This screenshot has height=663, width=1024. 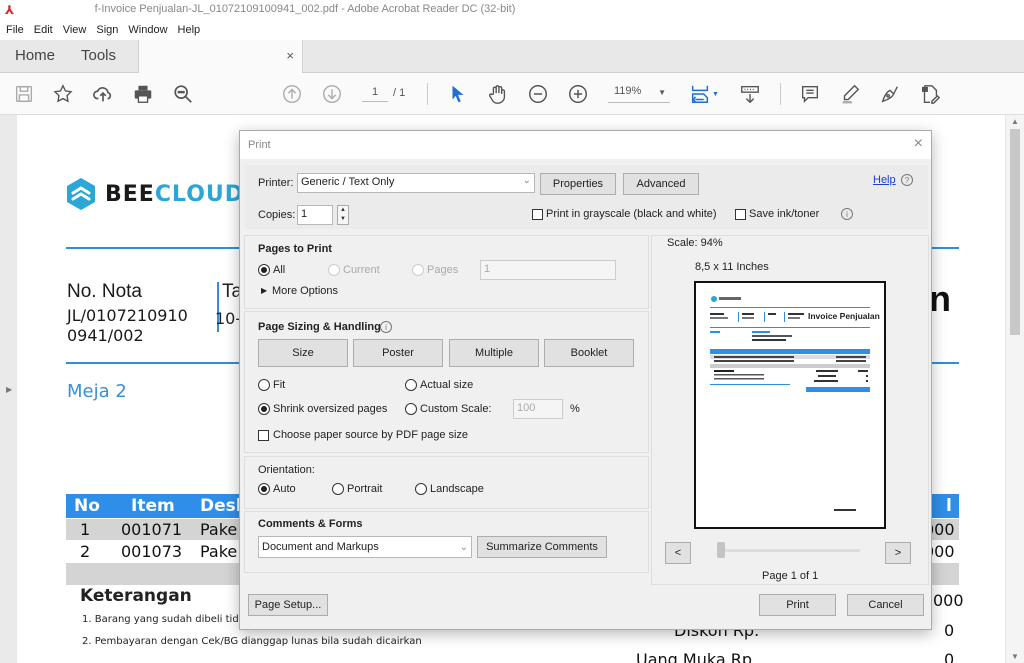 What do you see at coordinates (304, 214) in the screenshot?
I see `copies-value: 1` at bounding box center [304, 214].